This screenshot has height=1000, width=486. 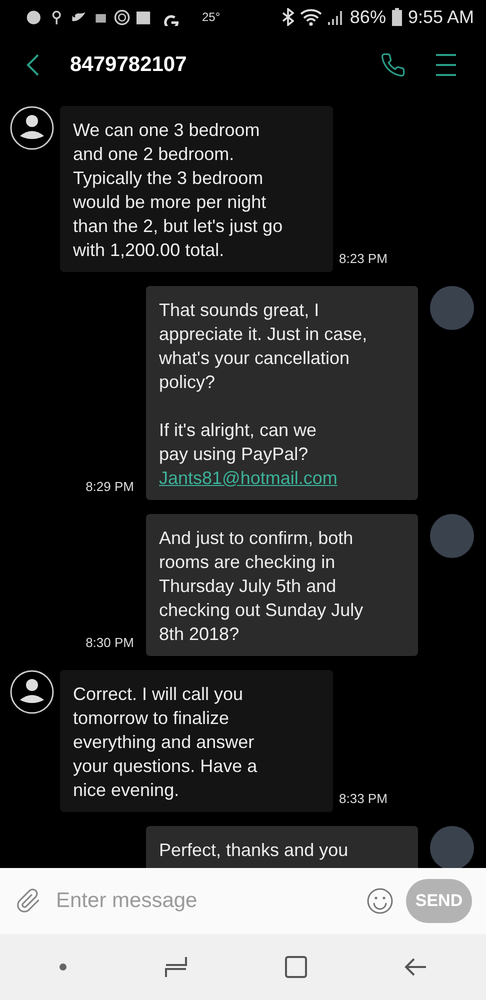 I want to click on message-text: Perfect, thanks and you, so click(x=254, y=850).